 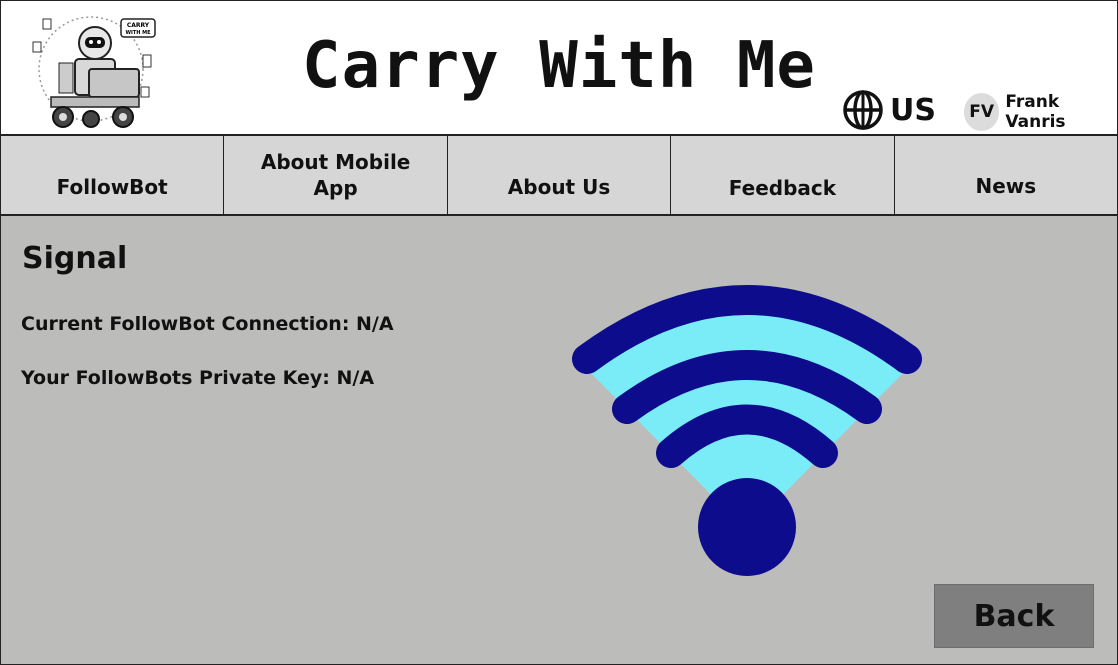 I want to click on locale-selector: US, so click(x=889, y=110).